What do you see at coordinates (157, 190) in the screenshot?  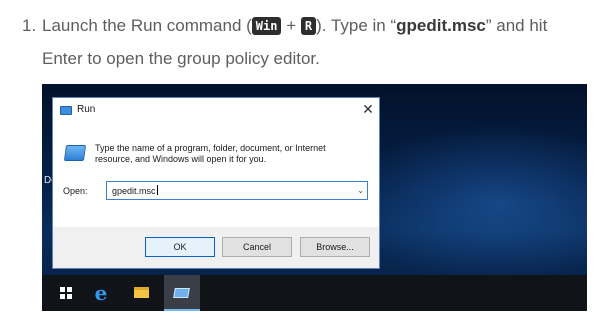 I see `text-caret` at bounding box center [157, 190].